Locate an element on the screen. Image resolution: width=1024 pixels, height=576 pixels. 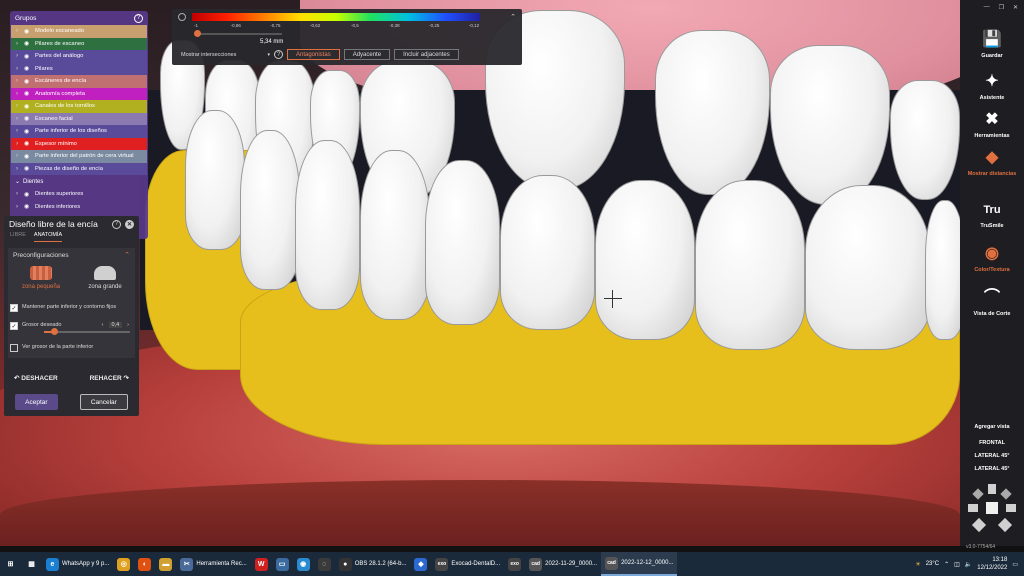
intersections-dropdown: Mostrar intersecciones ▾ is located at coordinates (225, 54).